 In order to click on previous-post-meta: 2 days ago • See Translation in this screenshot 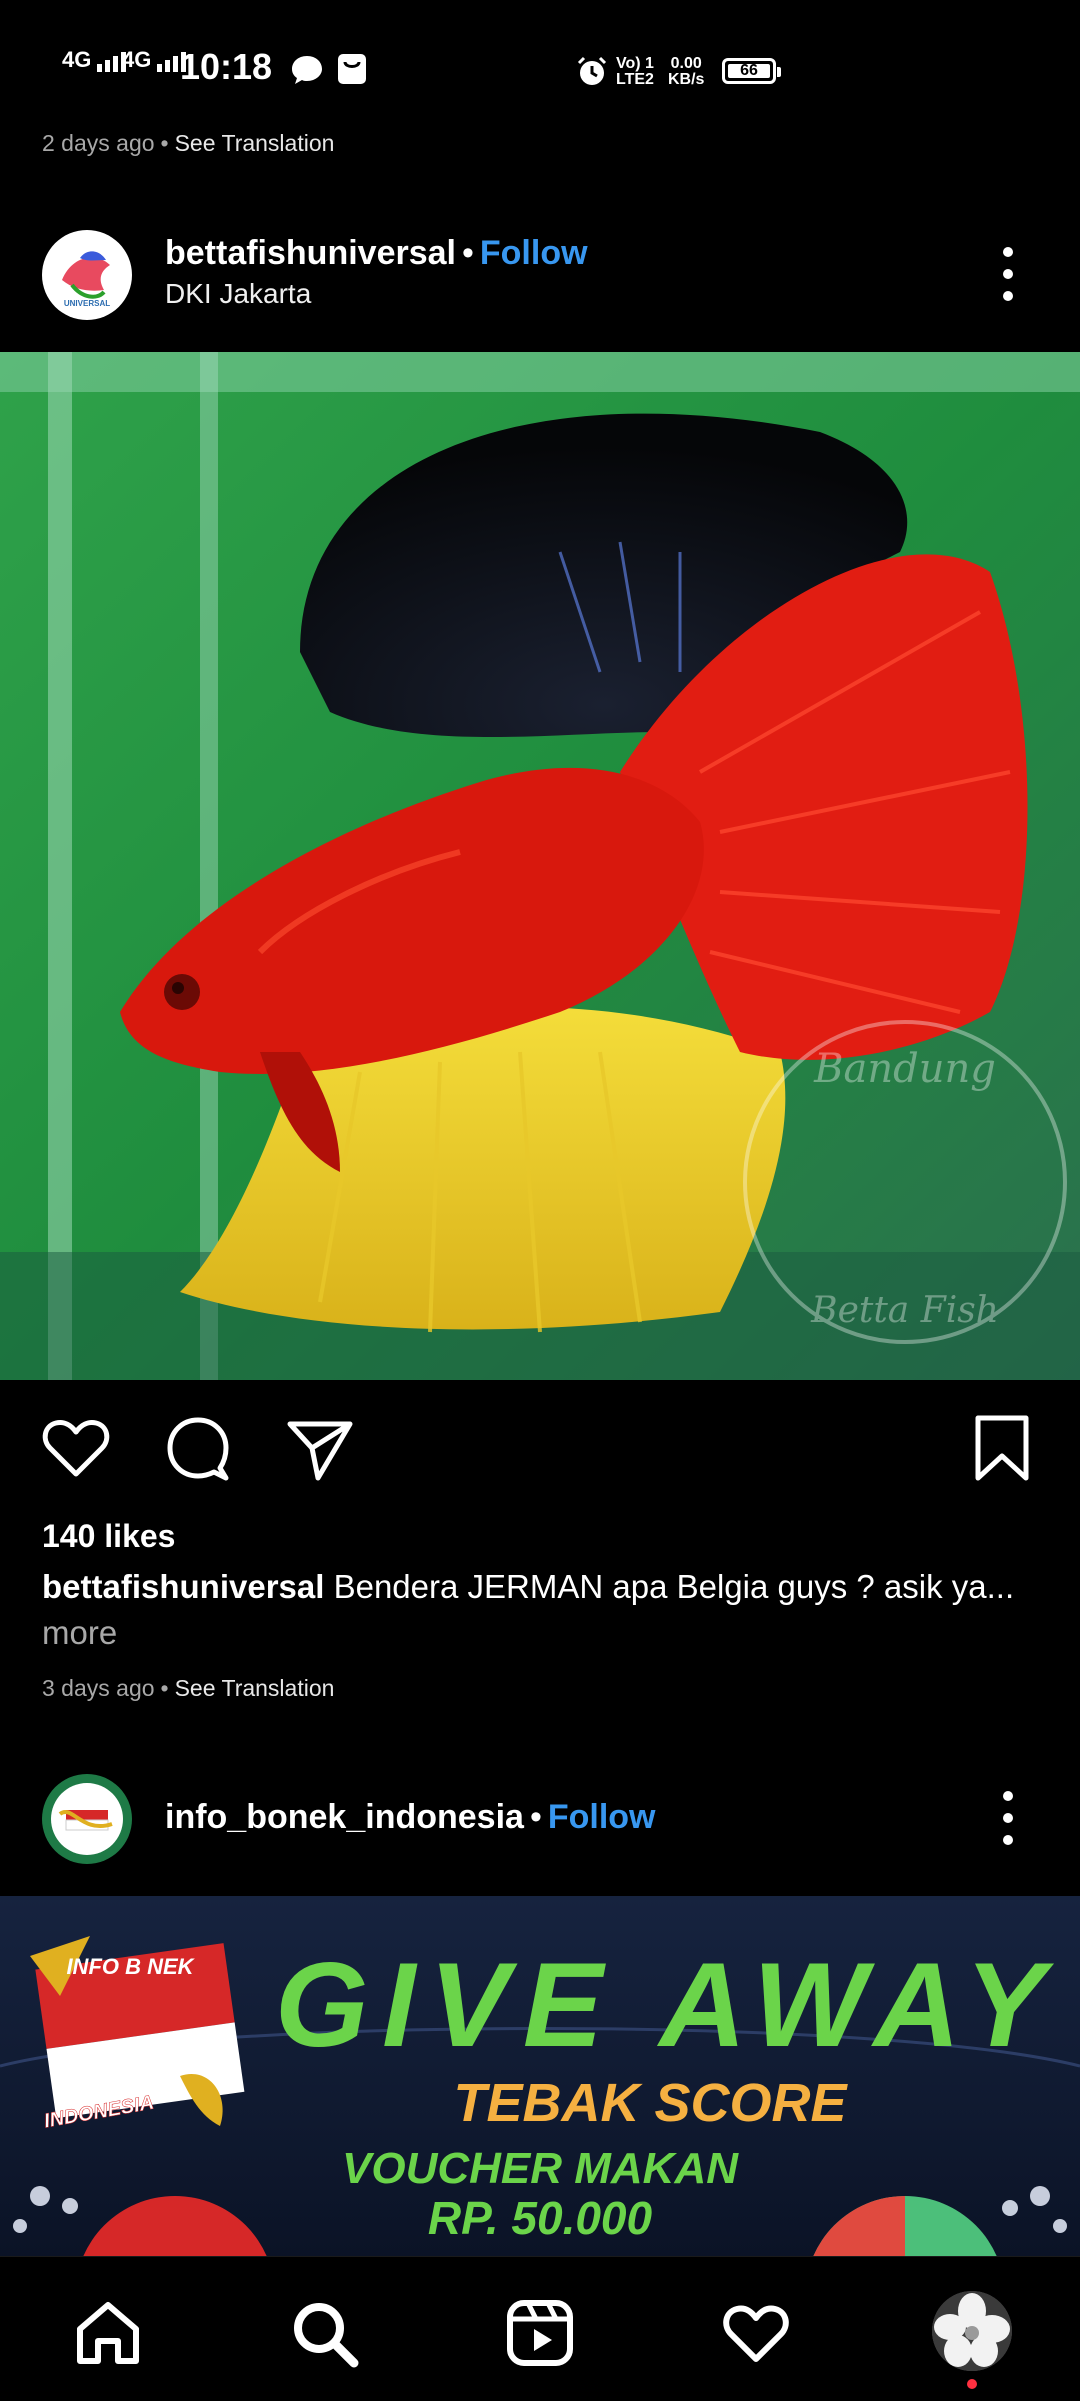, I will do `click(188, 143)`.